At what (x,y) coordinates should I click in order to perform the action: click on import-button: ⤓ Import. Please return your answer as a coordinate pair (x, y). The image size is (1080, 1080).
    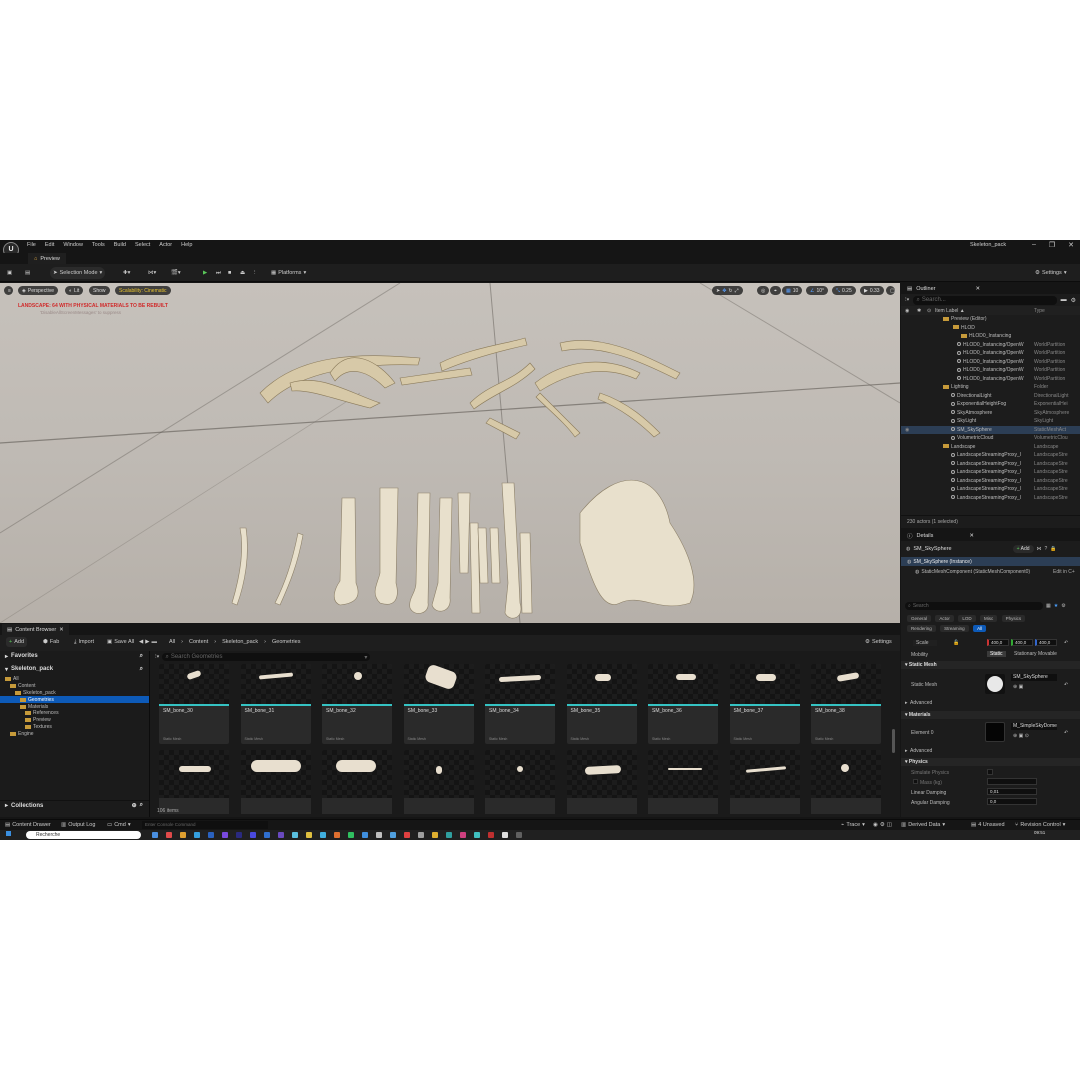
    Looking at the image, I should click on (84, 642).